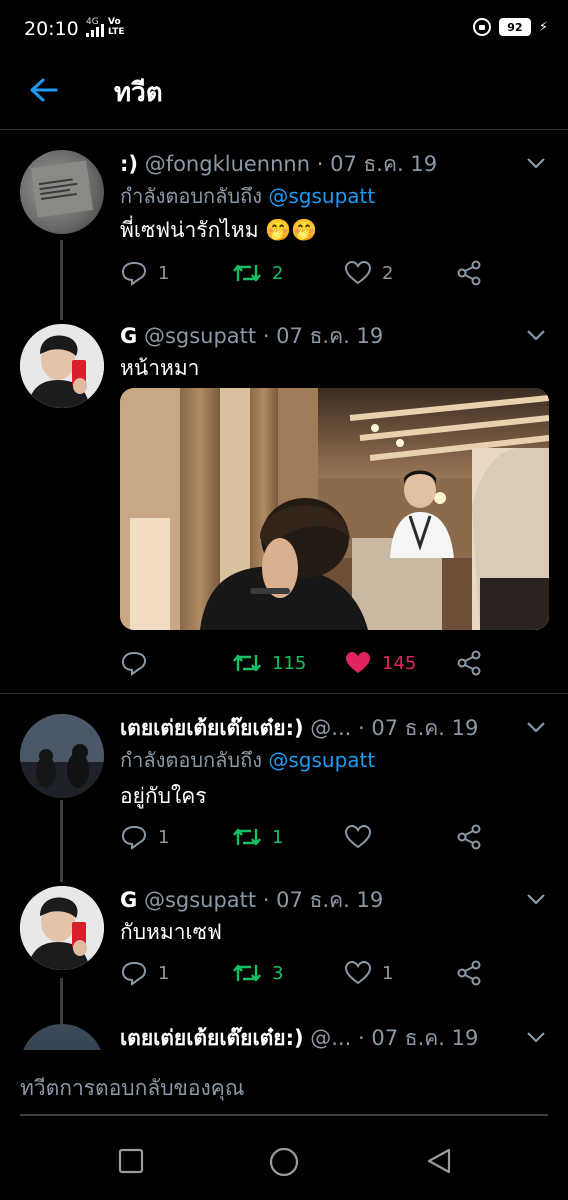 This screenshot has height=1200, width=568. What do you see at coordinates (399, 663) in the screenshot?
I see `like-count: 145` at bounding box center [399, 663].